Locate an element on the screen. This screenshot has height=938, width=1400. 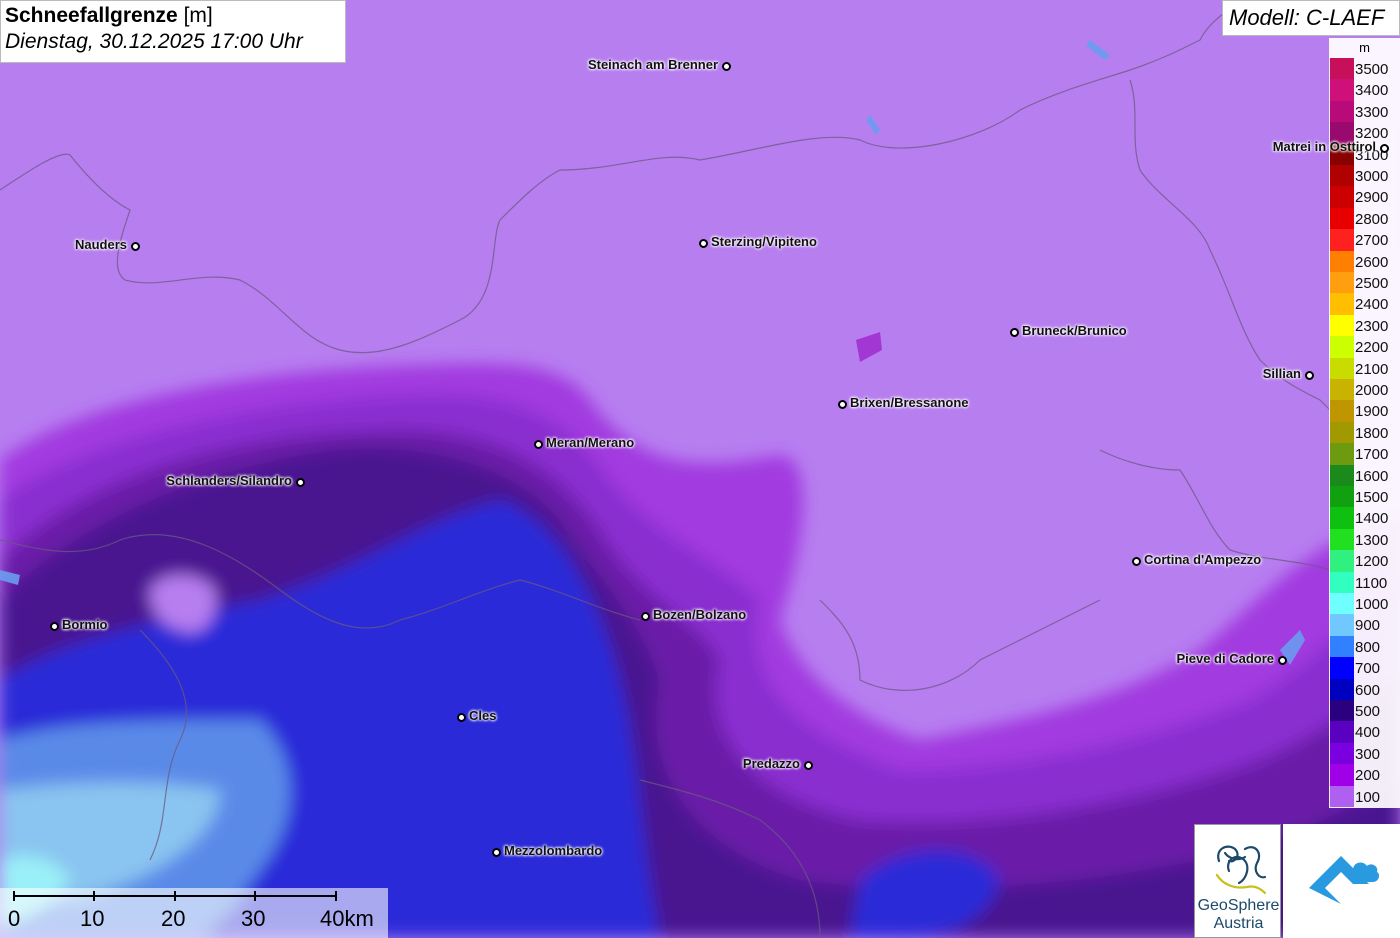
city-label: Predazzo is located at coordinates (771, 763).